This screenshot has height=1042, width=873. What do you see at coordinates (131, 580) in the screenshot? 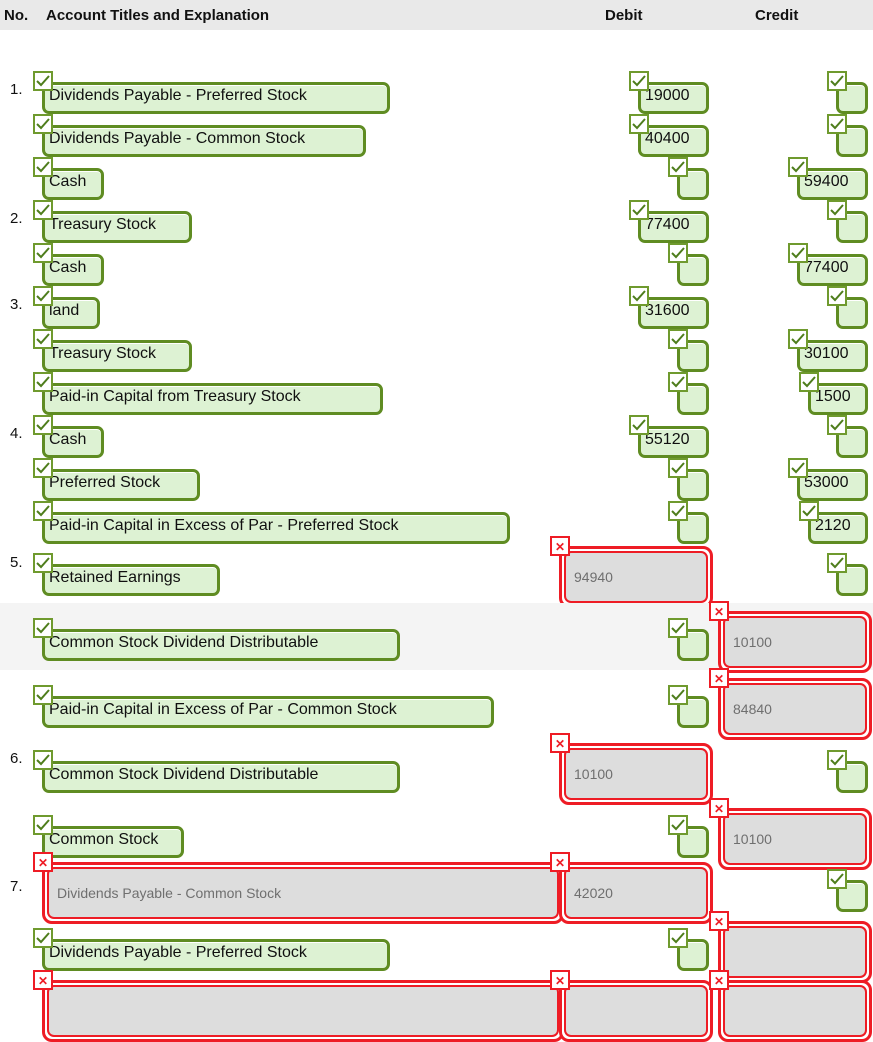
I see `account-input: Retained Earnings` at bounding box center [131, 580].